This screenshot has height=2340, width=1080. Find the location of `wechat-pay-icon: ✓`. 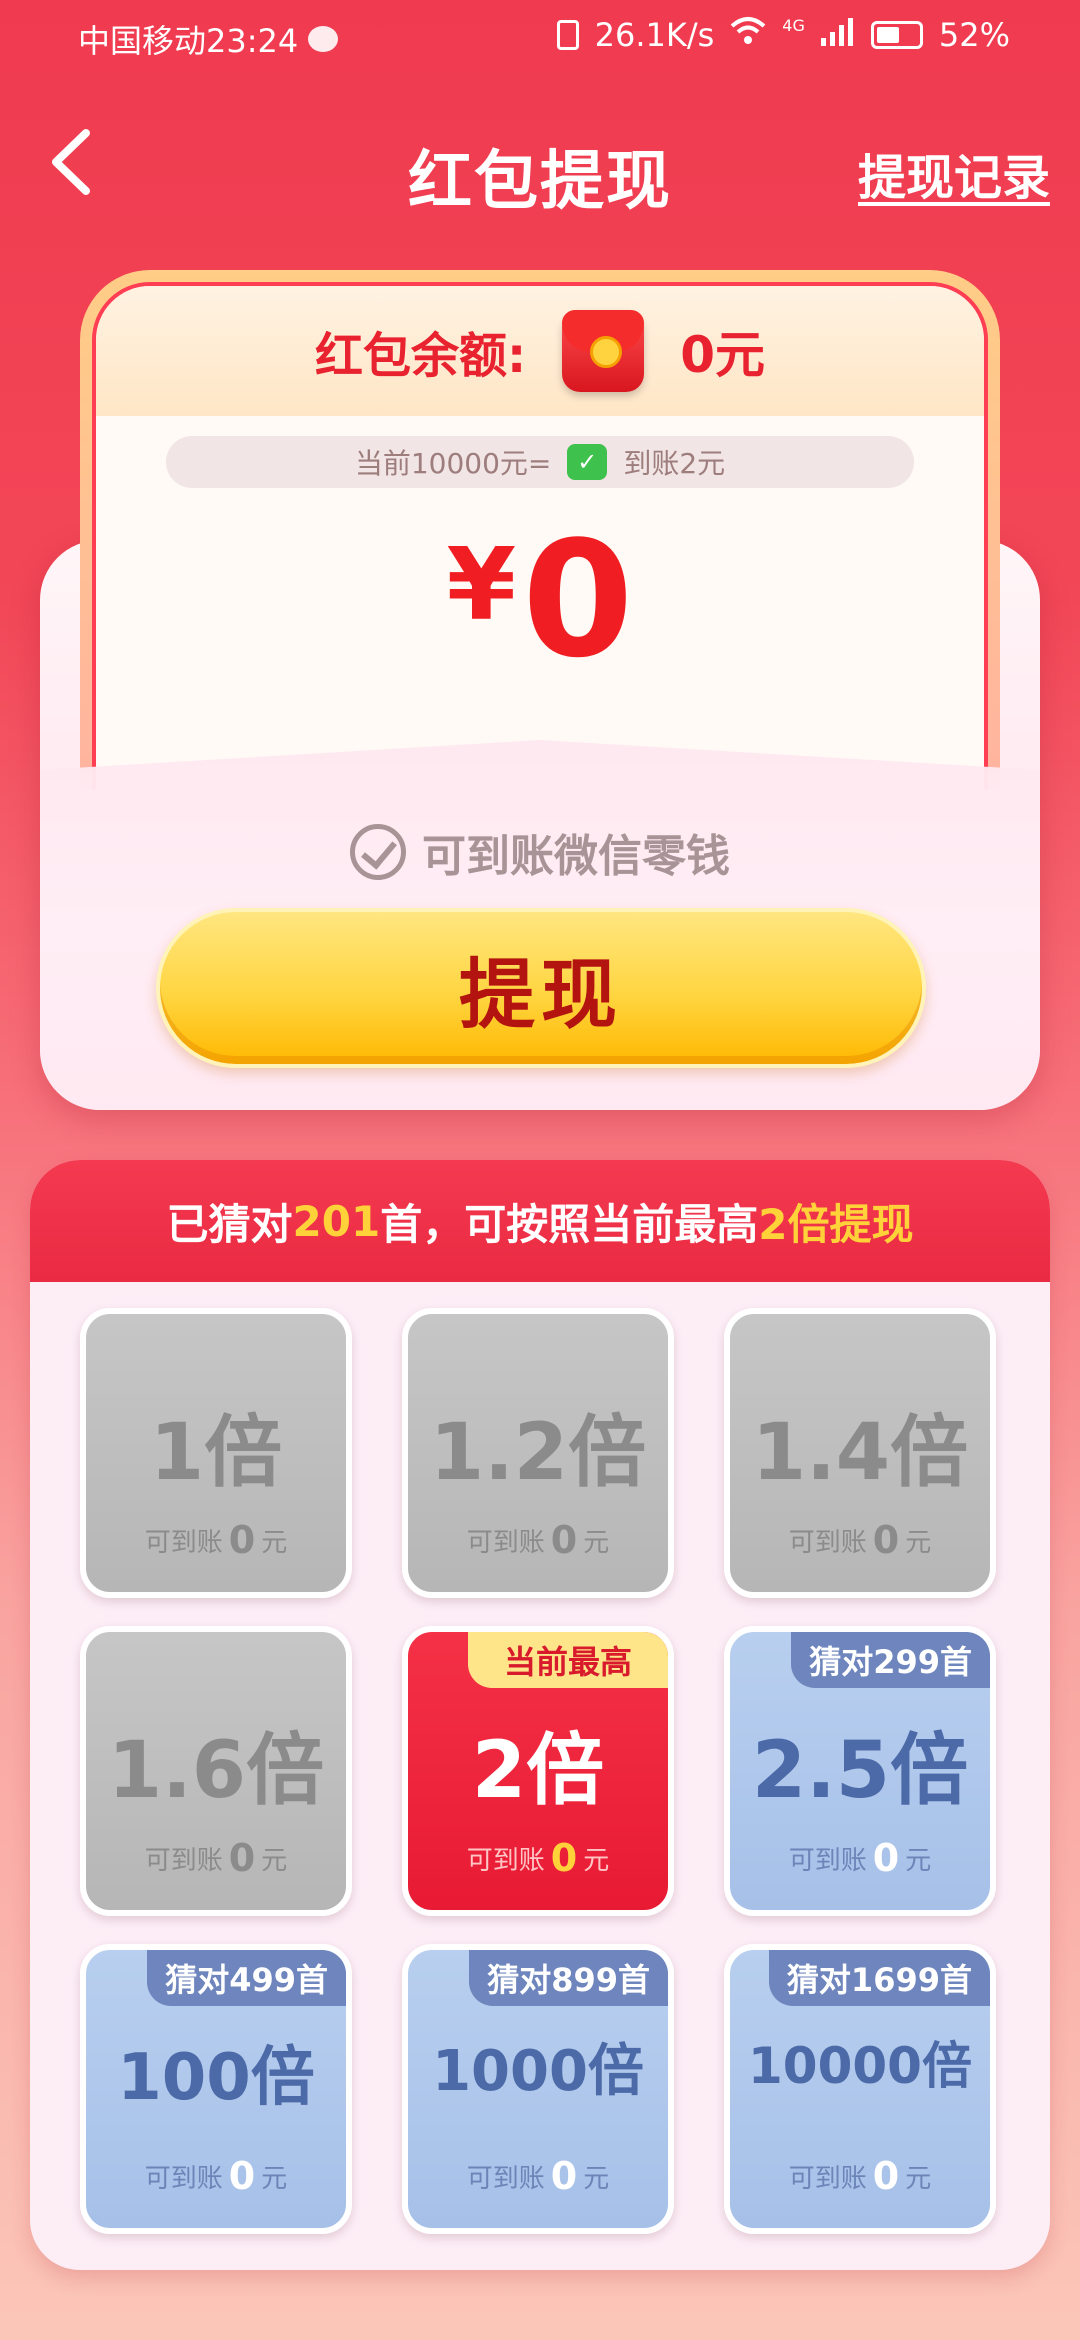

wechat-pay-icon: ✓ is located at coordinates (587, 462).